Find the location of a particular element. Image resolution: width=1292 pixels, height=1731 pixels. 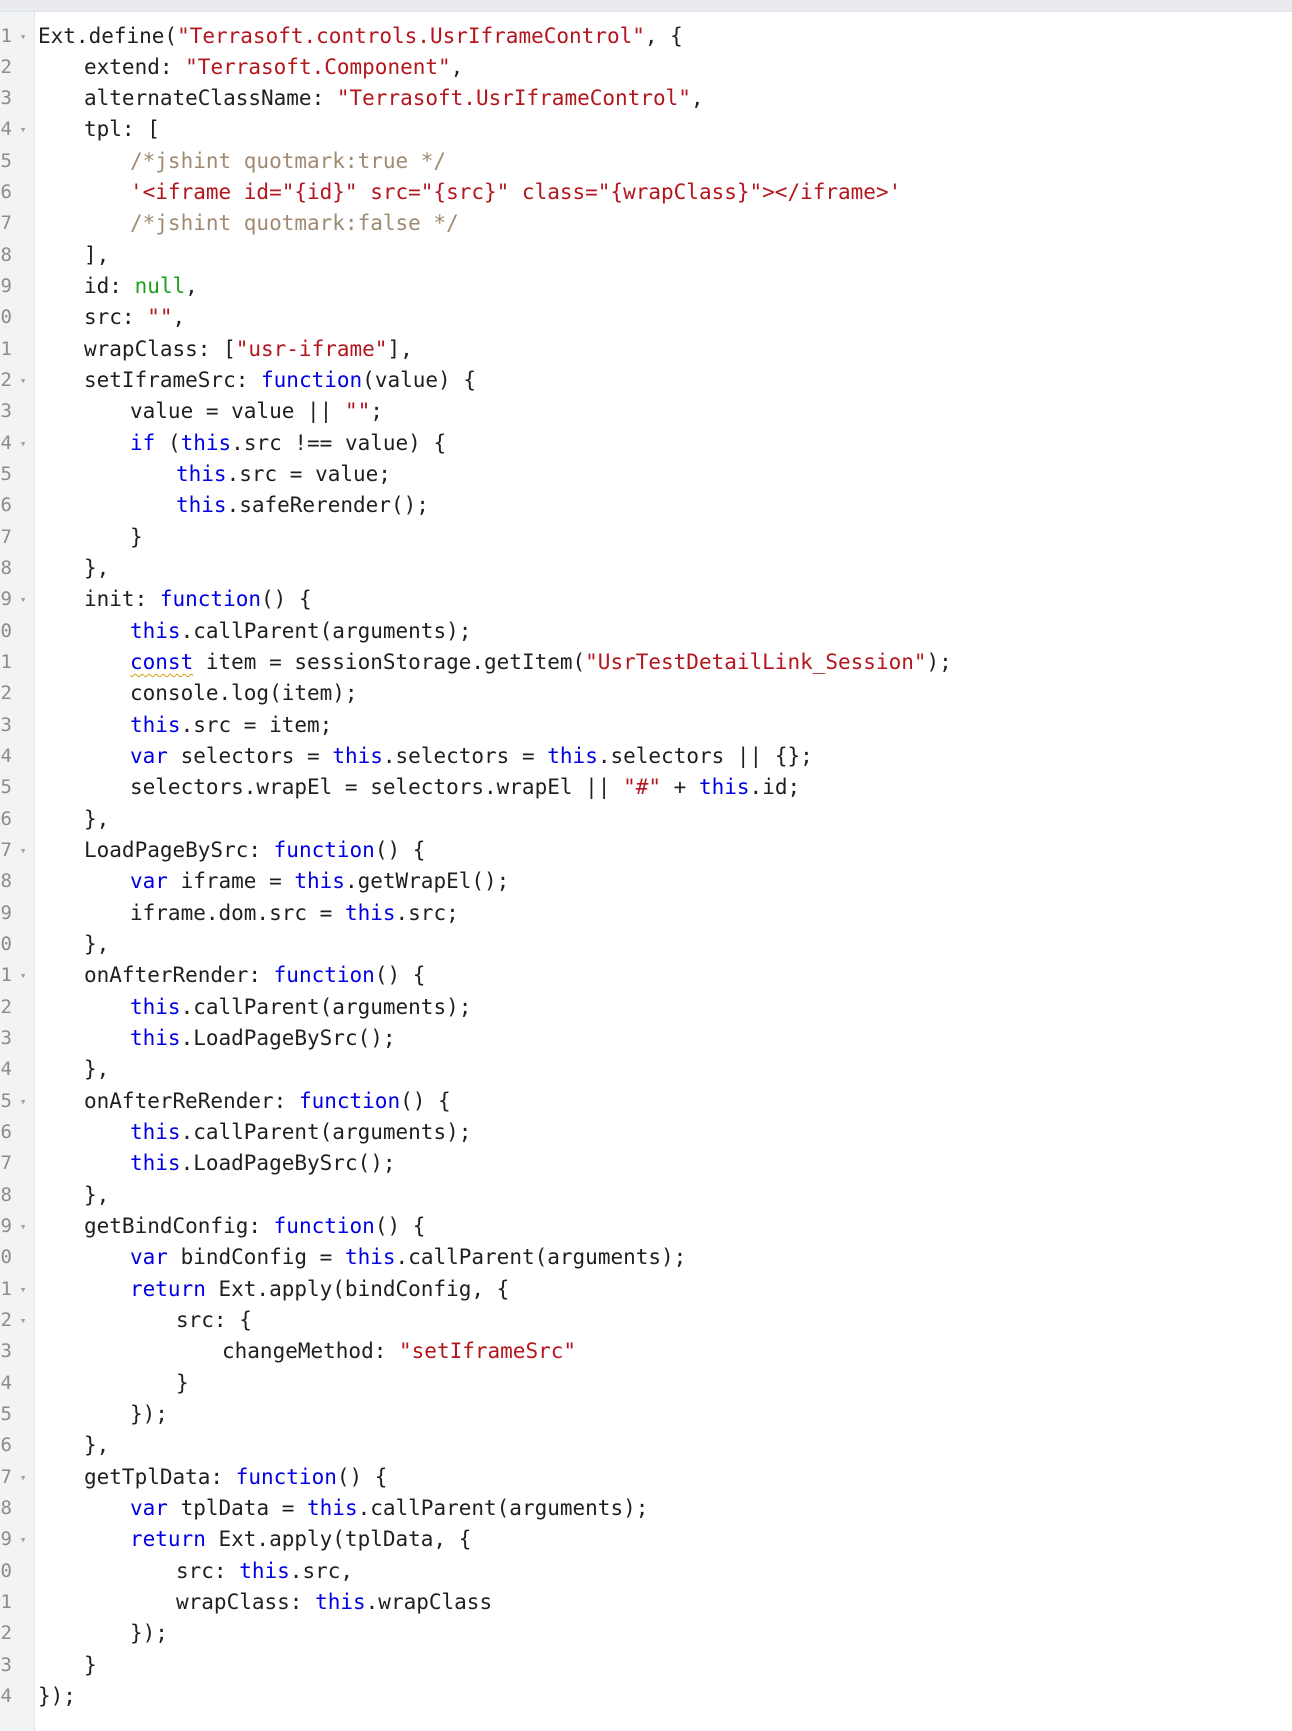

code-line: 7 ▾ getTplData: function() { is located at coordinates (646, 1477).